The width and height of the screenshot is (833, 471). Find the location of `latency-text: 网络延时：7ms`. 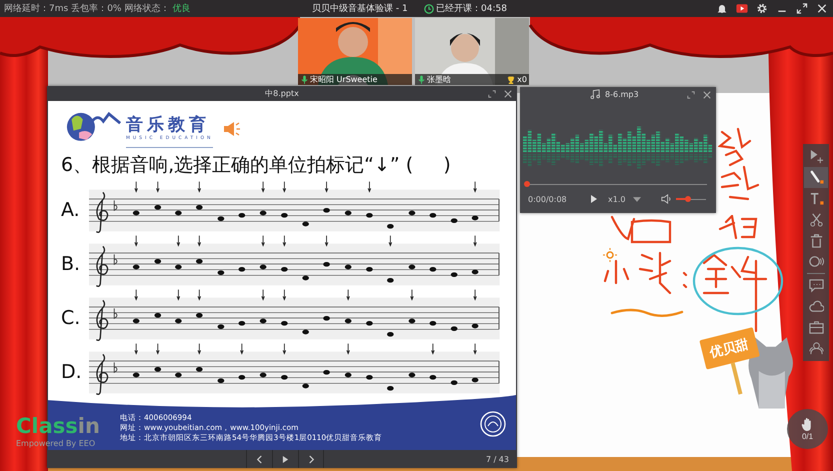

latency-text: 网络延时：7ms is located at coordinates (36, 8).